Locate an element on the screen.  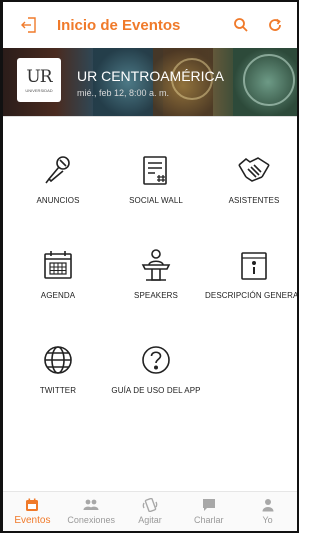
page-title: Inicio de Eventos is located at coordinates (119, 25).